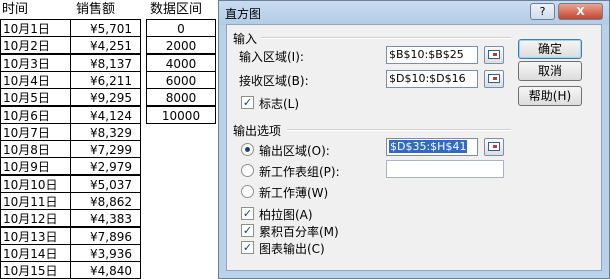 This screenshot has height=279, width=610. I want to click on output-range-ref-button, so click(494, 147).